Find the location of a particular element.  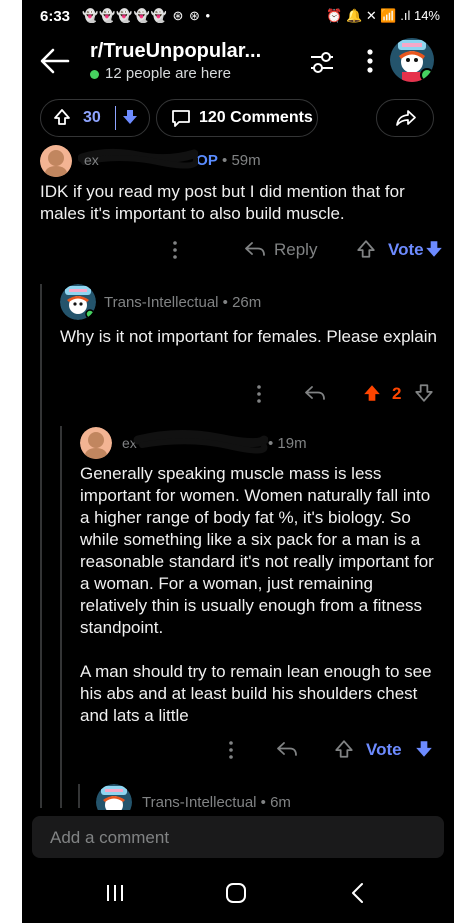

system-icons: ⏰ 🔔 ✕ 📶 .ıl is located at coordinates (368, 15).